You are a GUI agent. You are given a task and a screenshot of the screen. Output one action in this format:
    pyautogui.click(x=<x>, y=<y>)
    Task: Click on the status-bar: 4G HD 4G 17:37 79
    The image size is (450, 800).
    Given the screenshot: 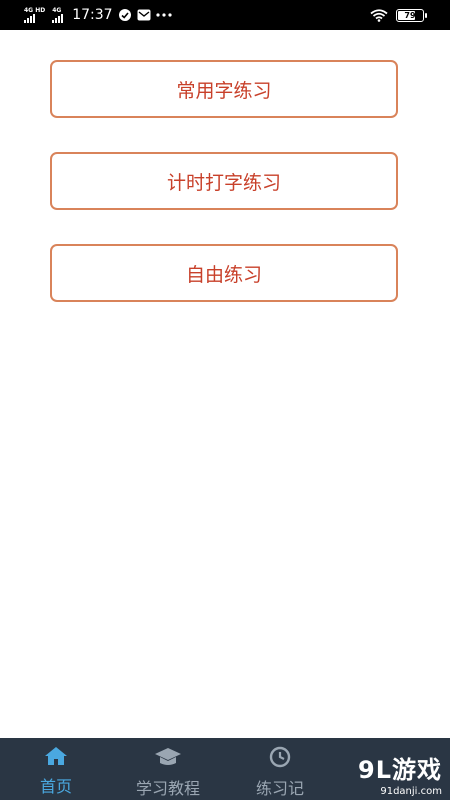 What is the action you would take?
    pyautogui.click(x=225, y=15)
    